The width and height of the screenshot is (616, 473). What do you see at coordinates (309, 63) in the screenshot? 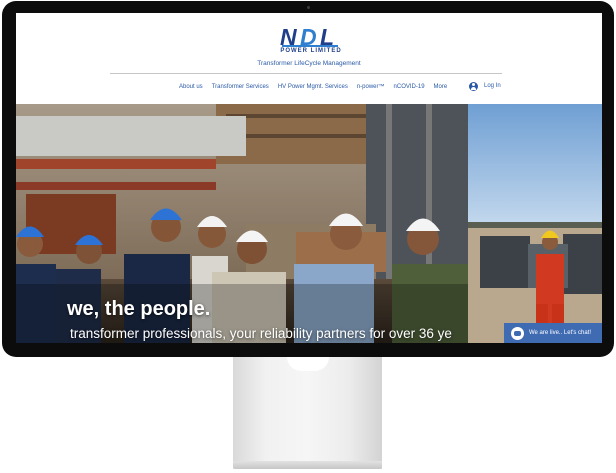
I see `site-tagline: Transformer LifeCycle Management` at bounding box center [309, 63].